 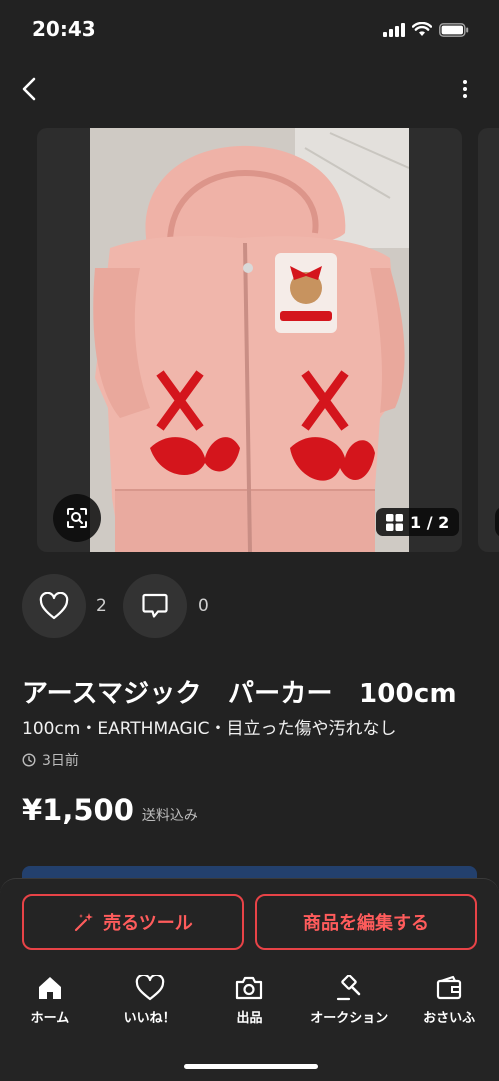 I want to click on grid-icon, so click(x=394, y=522).